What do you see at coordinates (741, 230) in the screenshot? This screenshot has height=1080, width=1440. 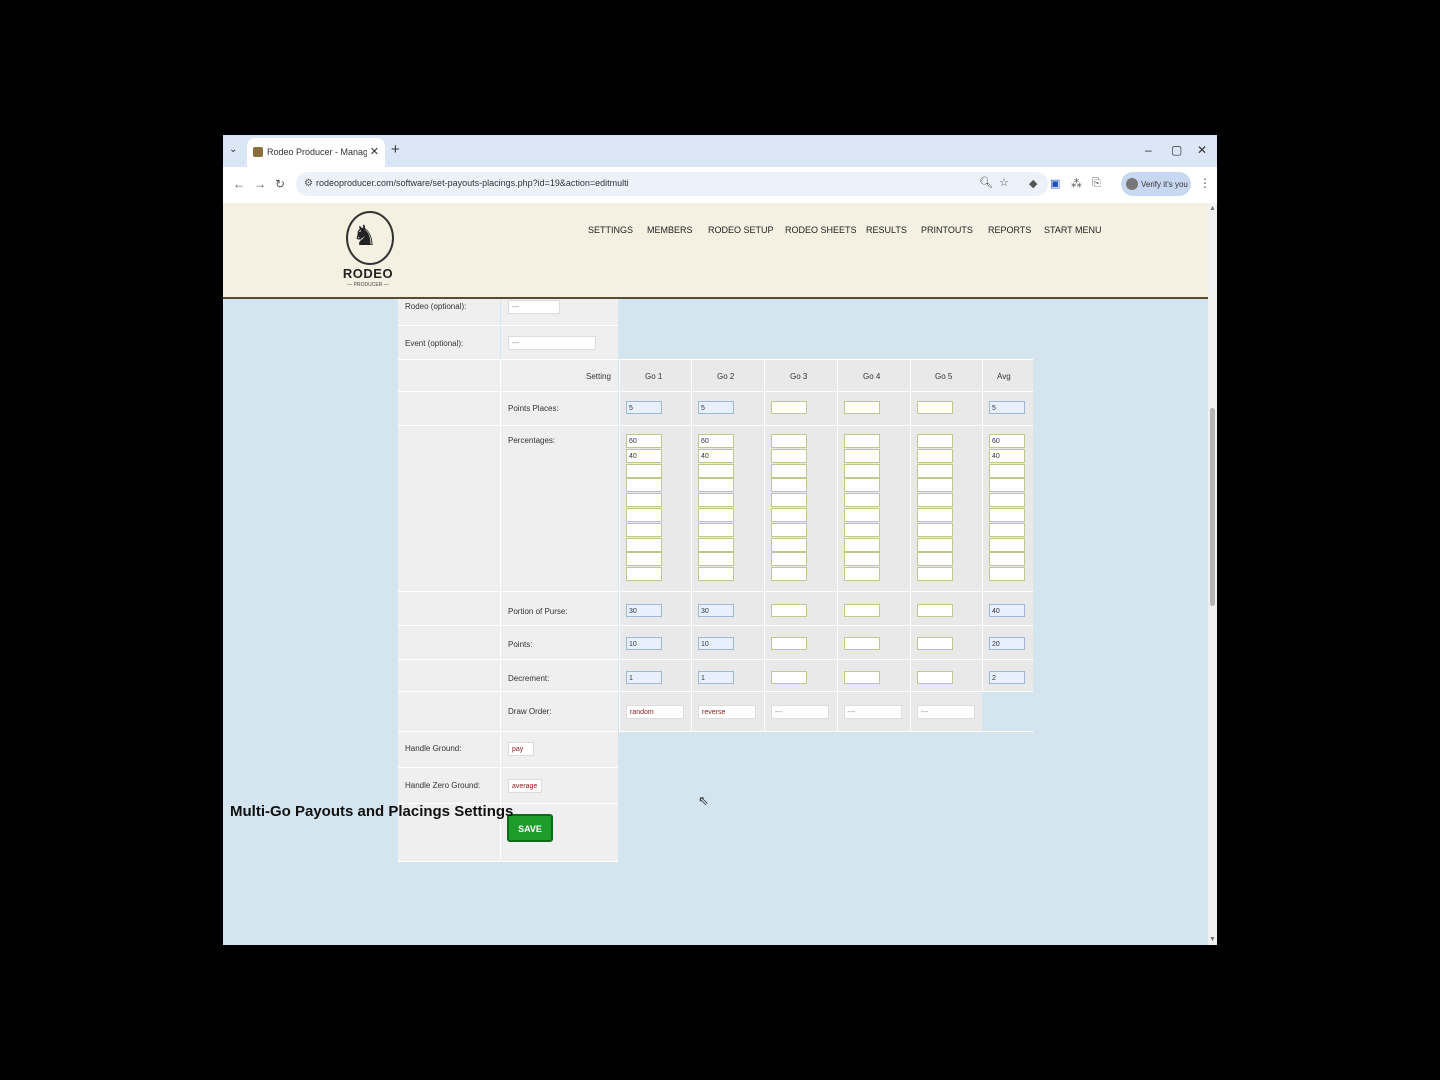 I see `nav-rodeo-setup: RODEO SETUP` at bounding box center [741, 230].